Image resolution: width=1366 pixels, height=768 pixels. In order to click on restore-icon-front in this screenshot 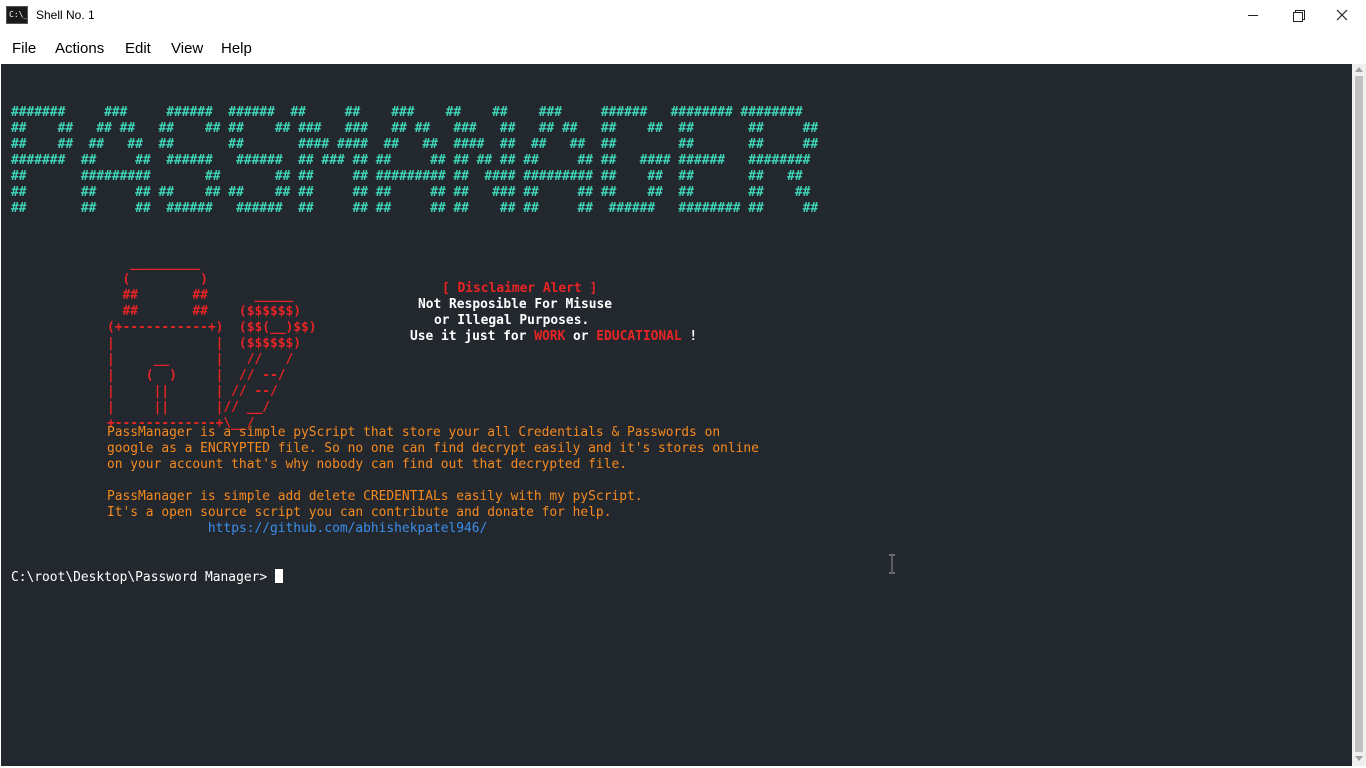, I will do `click(1298, 17)`.